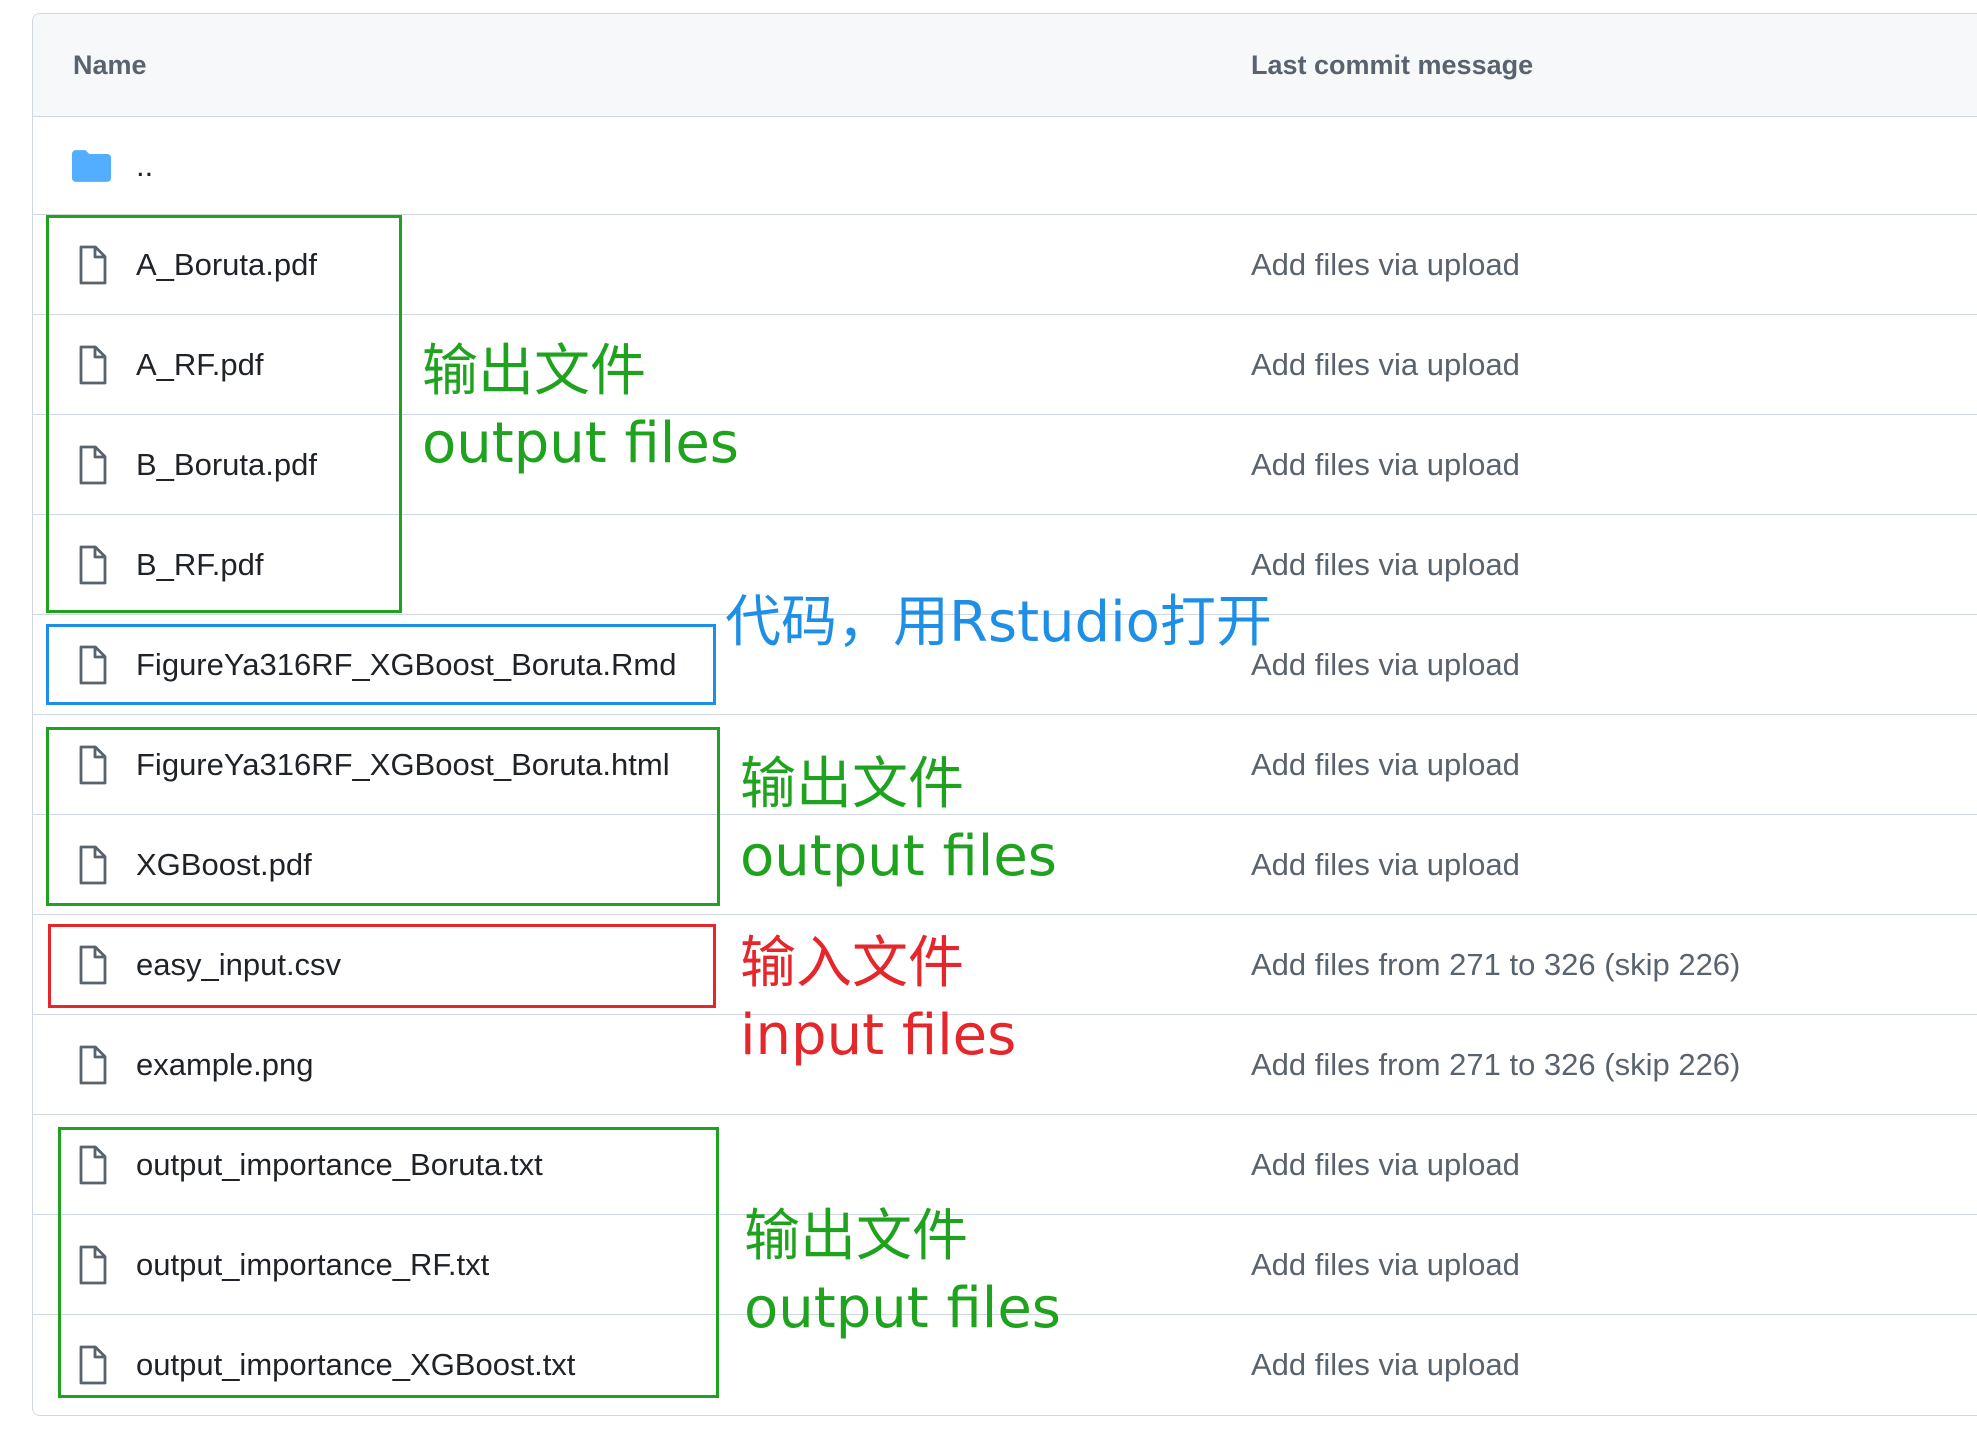  I want to click on header-commit-label: Last commit message, so click(1392, 64).